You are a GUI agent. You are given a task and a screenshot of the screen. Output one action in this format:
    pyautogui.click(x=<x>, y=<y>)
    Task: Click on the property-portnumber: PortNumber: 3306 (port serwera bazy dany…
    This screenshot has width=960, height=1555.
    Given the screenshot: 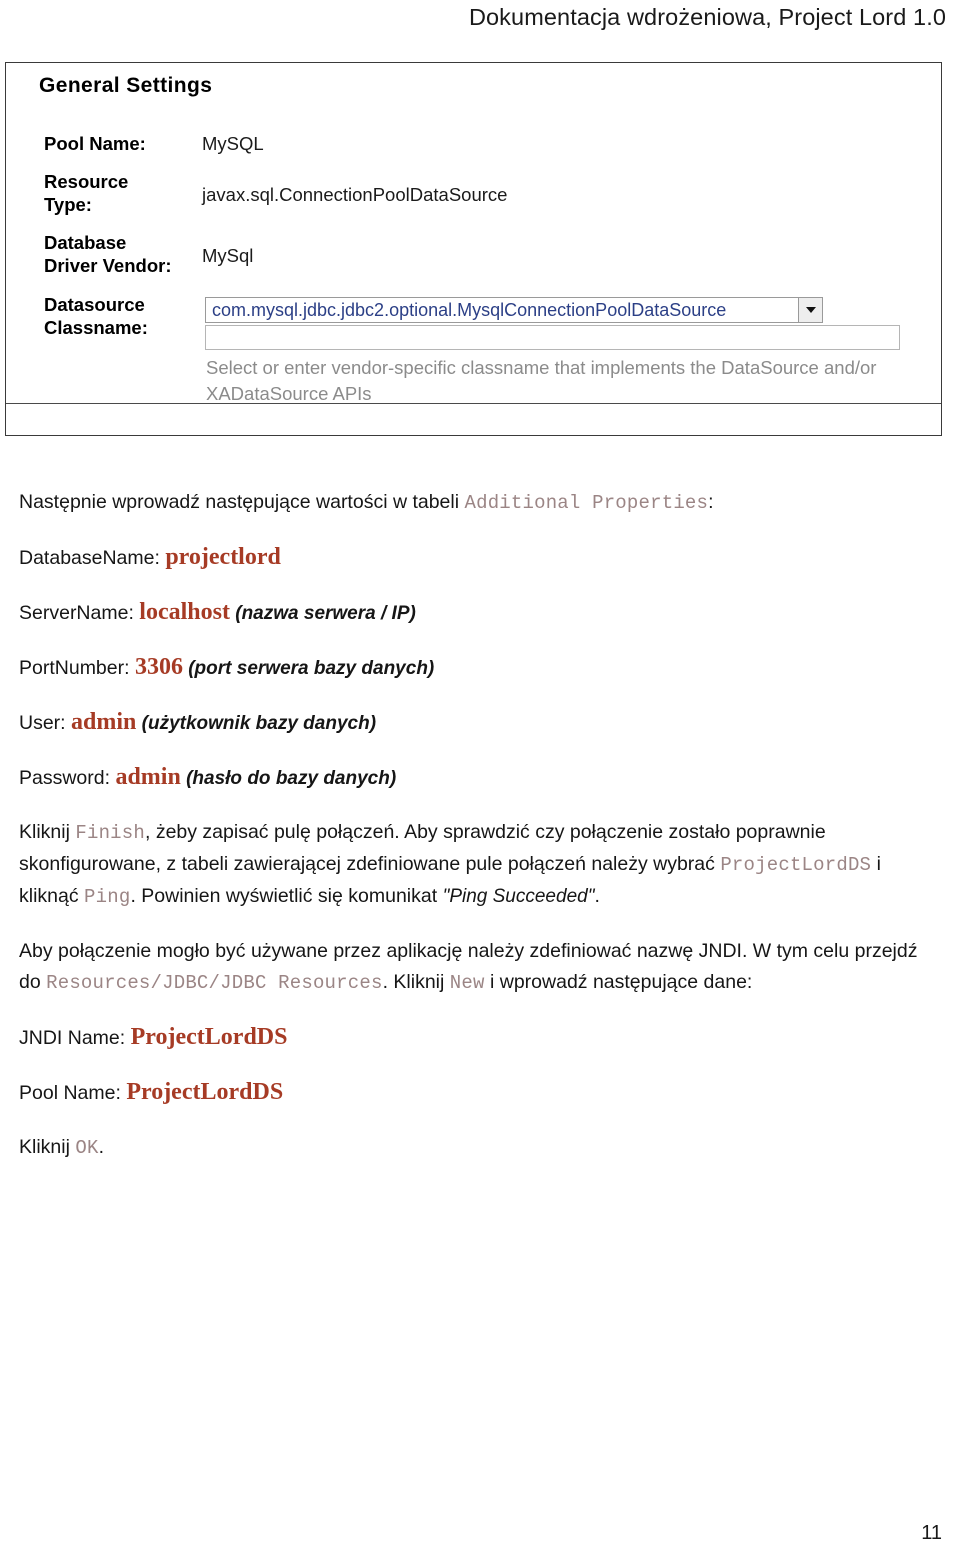 What is the action you would take?
    pyautogui.click(x=479, y=668)
    